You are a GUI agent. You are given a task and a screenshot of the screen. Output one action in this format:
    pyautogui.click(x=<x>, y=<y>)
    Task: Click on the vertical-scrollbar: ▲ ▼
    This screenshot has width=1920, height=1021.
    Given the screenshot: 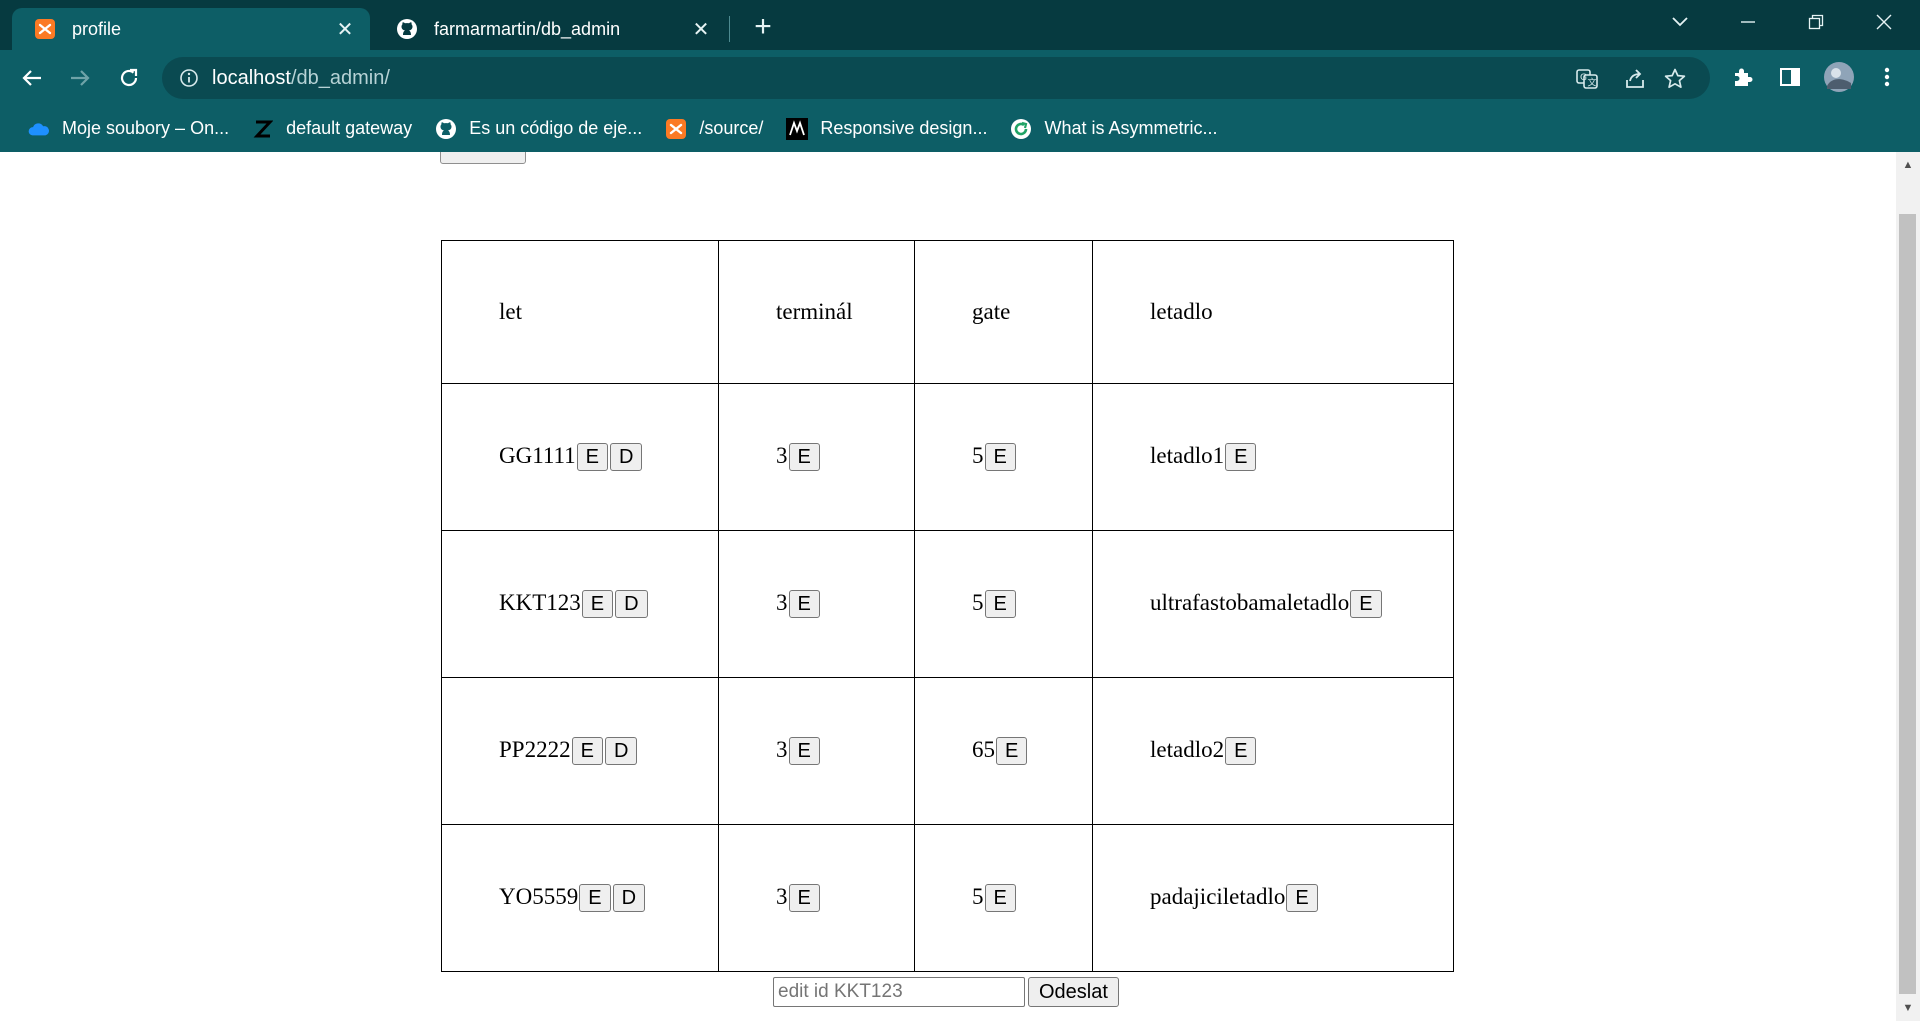 What is the action you would take?
    pyautogui.click(x=1908, y=586)
    